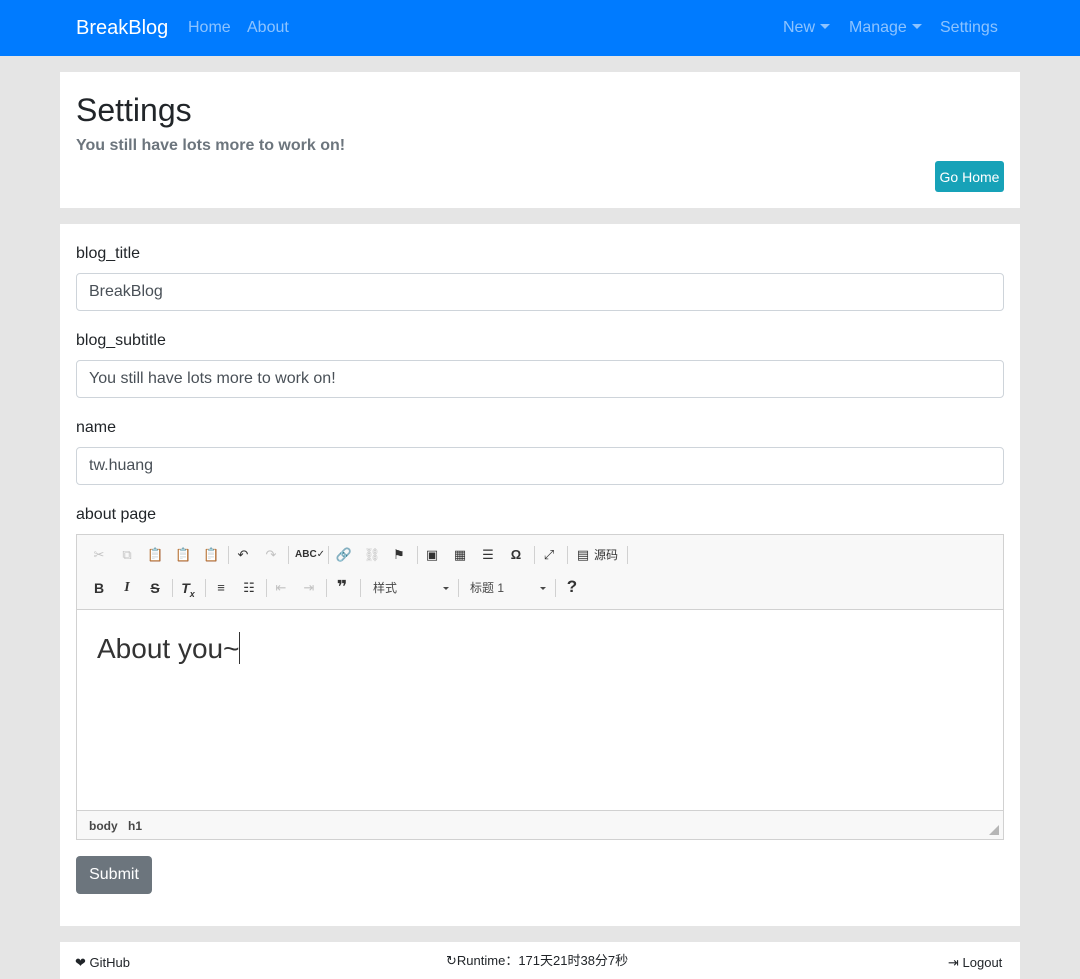 The height and width of the screenshot is (979, 1080). I want to click on maximize-icon: ⤢, so click(549, 555).